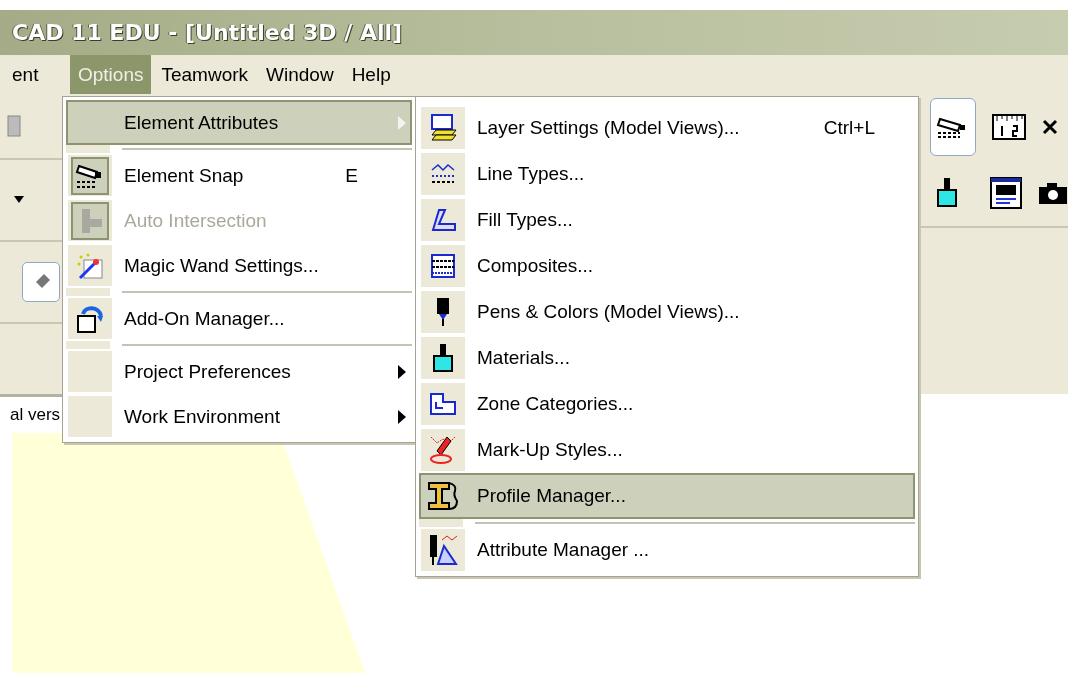 The width and height of the screenshot is (1068, 673). I want to click on menu-bar-item: Teamwork, so click(205, 75).